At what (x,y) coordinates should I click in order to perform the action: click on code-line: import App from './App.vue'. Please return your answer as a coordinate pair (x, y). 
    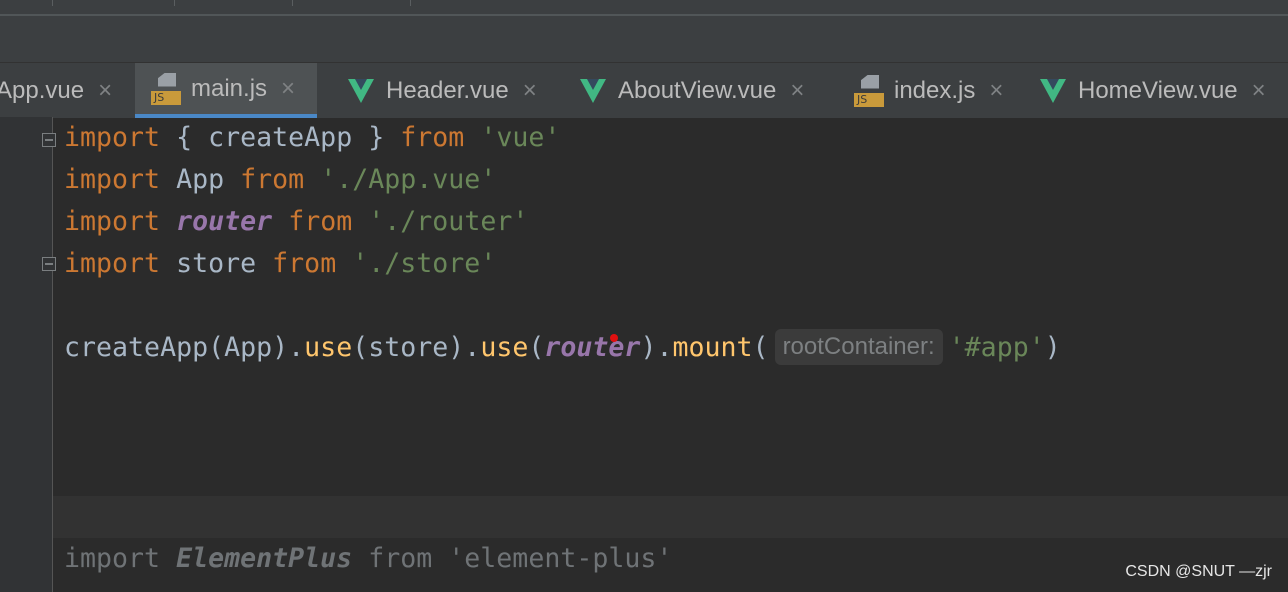
    Looking at the image, I should click on (280, 180).